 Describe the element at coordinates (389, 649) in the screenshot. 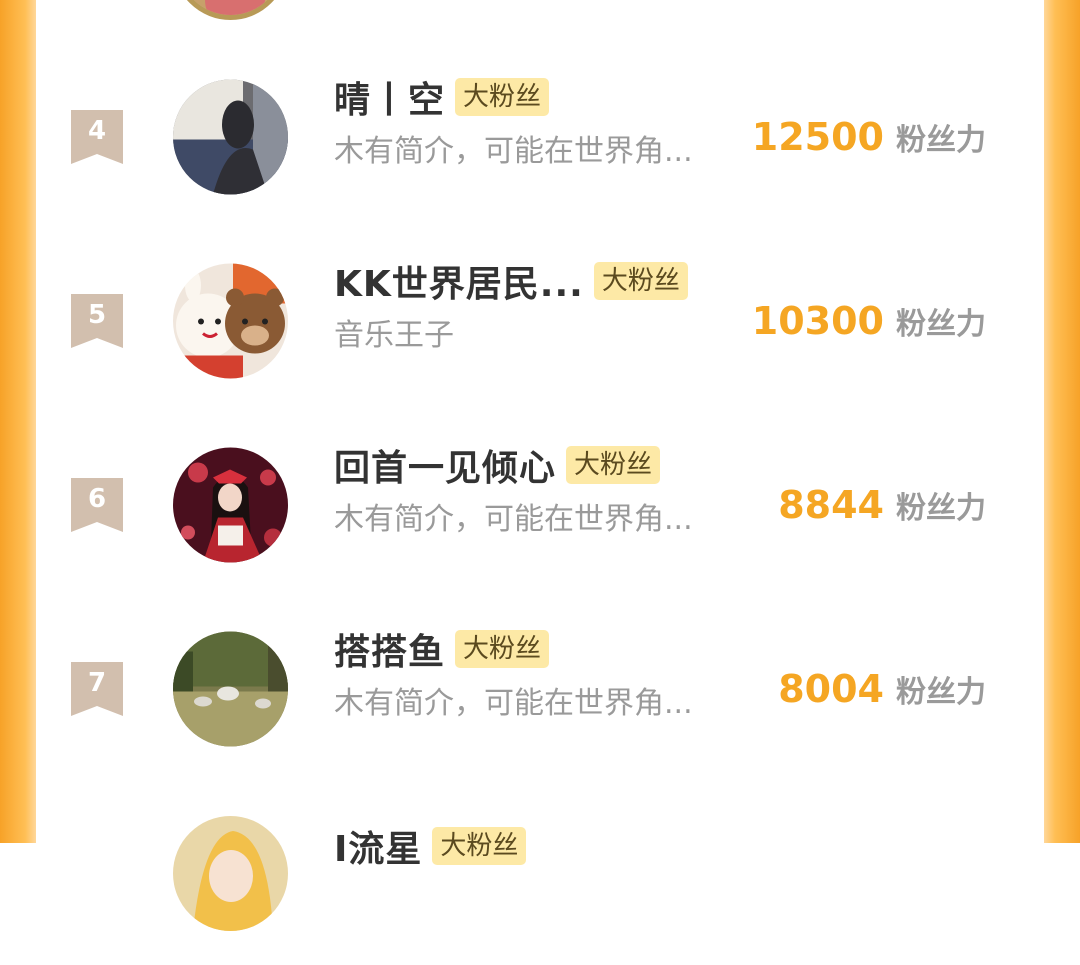

I see `user-name: 搭搭鱼` at that location.